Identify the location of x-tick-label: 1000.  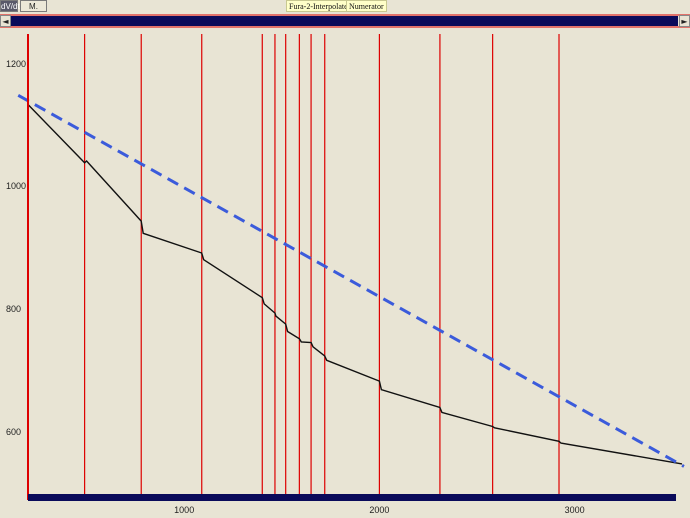
(184, 510).